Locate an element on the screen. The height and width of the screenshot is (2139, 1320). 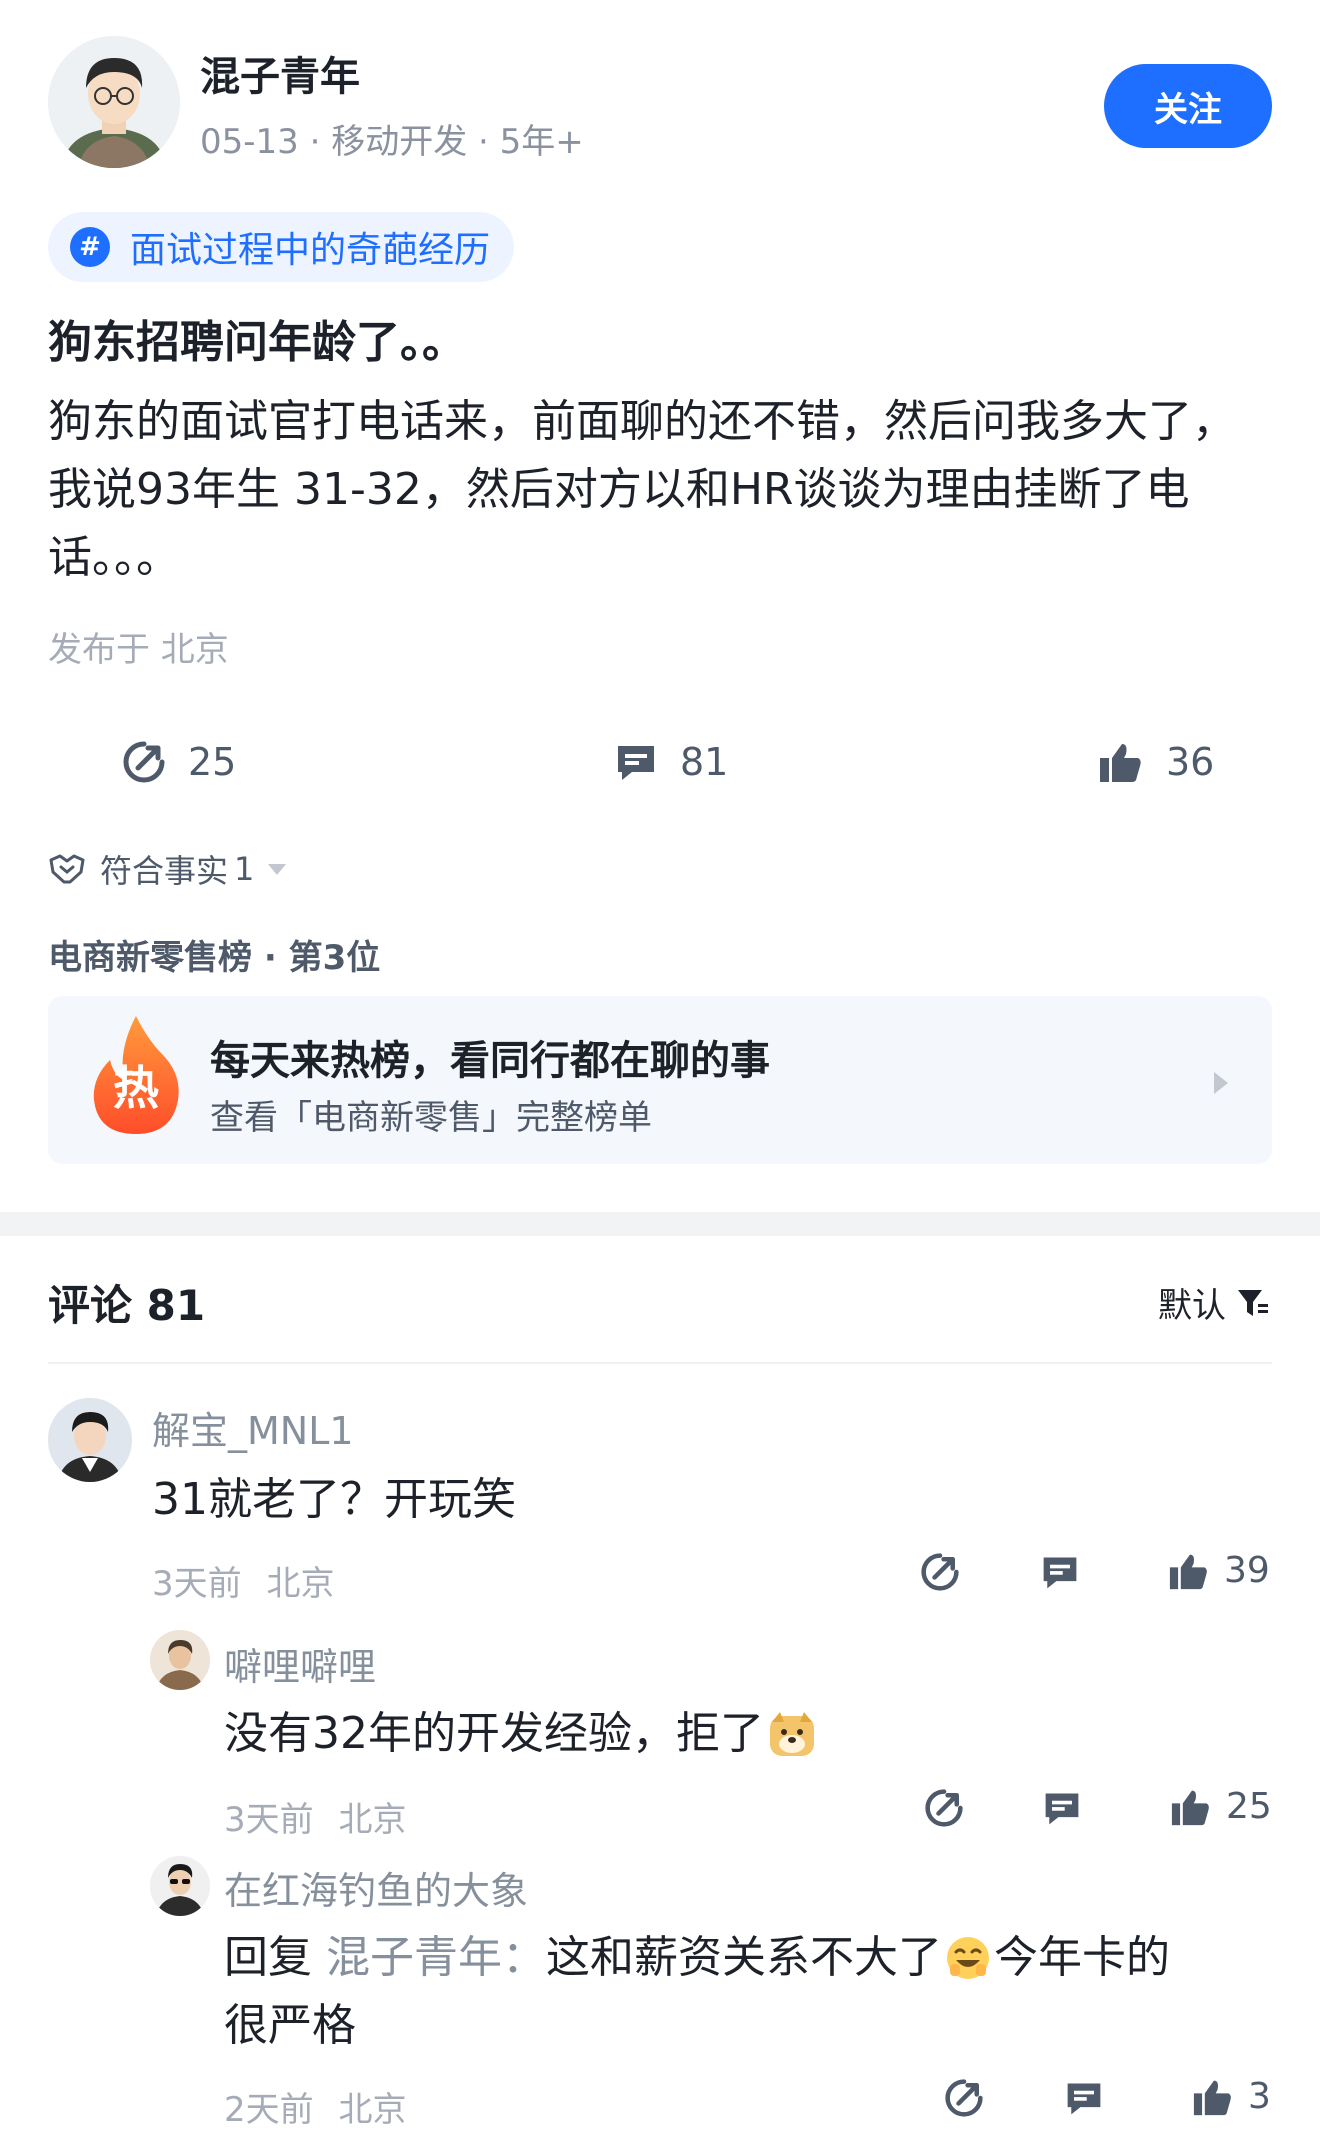
filter-icon is located at coordinates (1253, 1302).